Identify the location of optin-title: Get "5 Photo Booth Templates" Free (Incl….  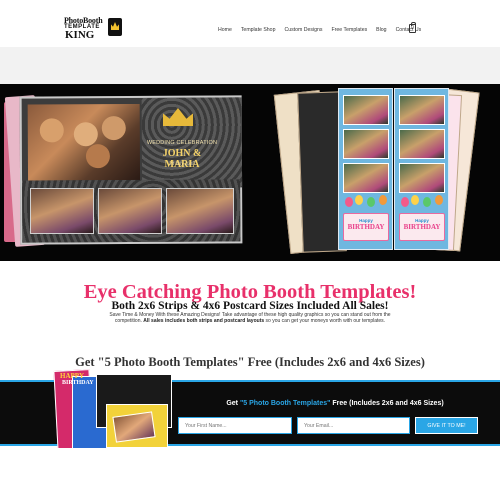
(325, 403).